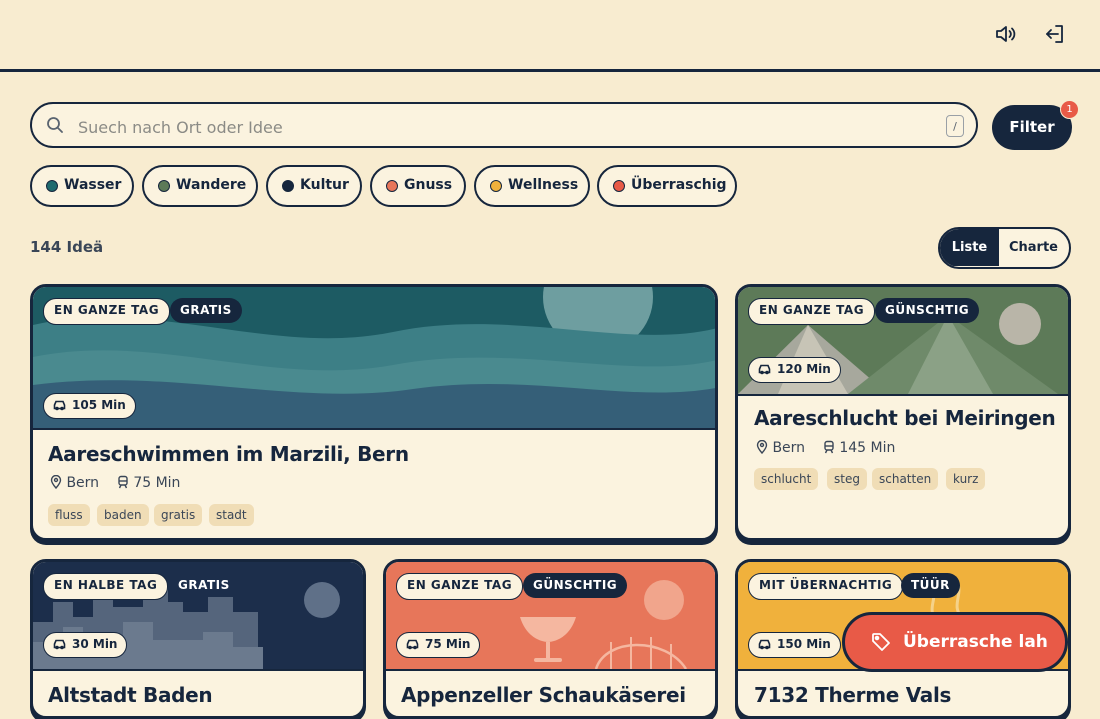 This screenshot has width=1100, height=719. What do you see at coordinates (955, 126) in the screenshot?
I see `search-shortcut-hint: /` at bounding box center [955, 126].